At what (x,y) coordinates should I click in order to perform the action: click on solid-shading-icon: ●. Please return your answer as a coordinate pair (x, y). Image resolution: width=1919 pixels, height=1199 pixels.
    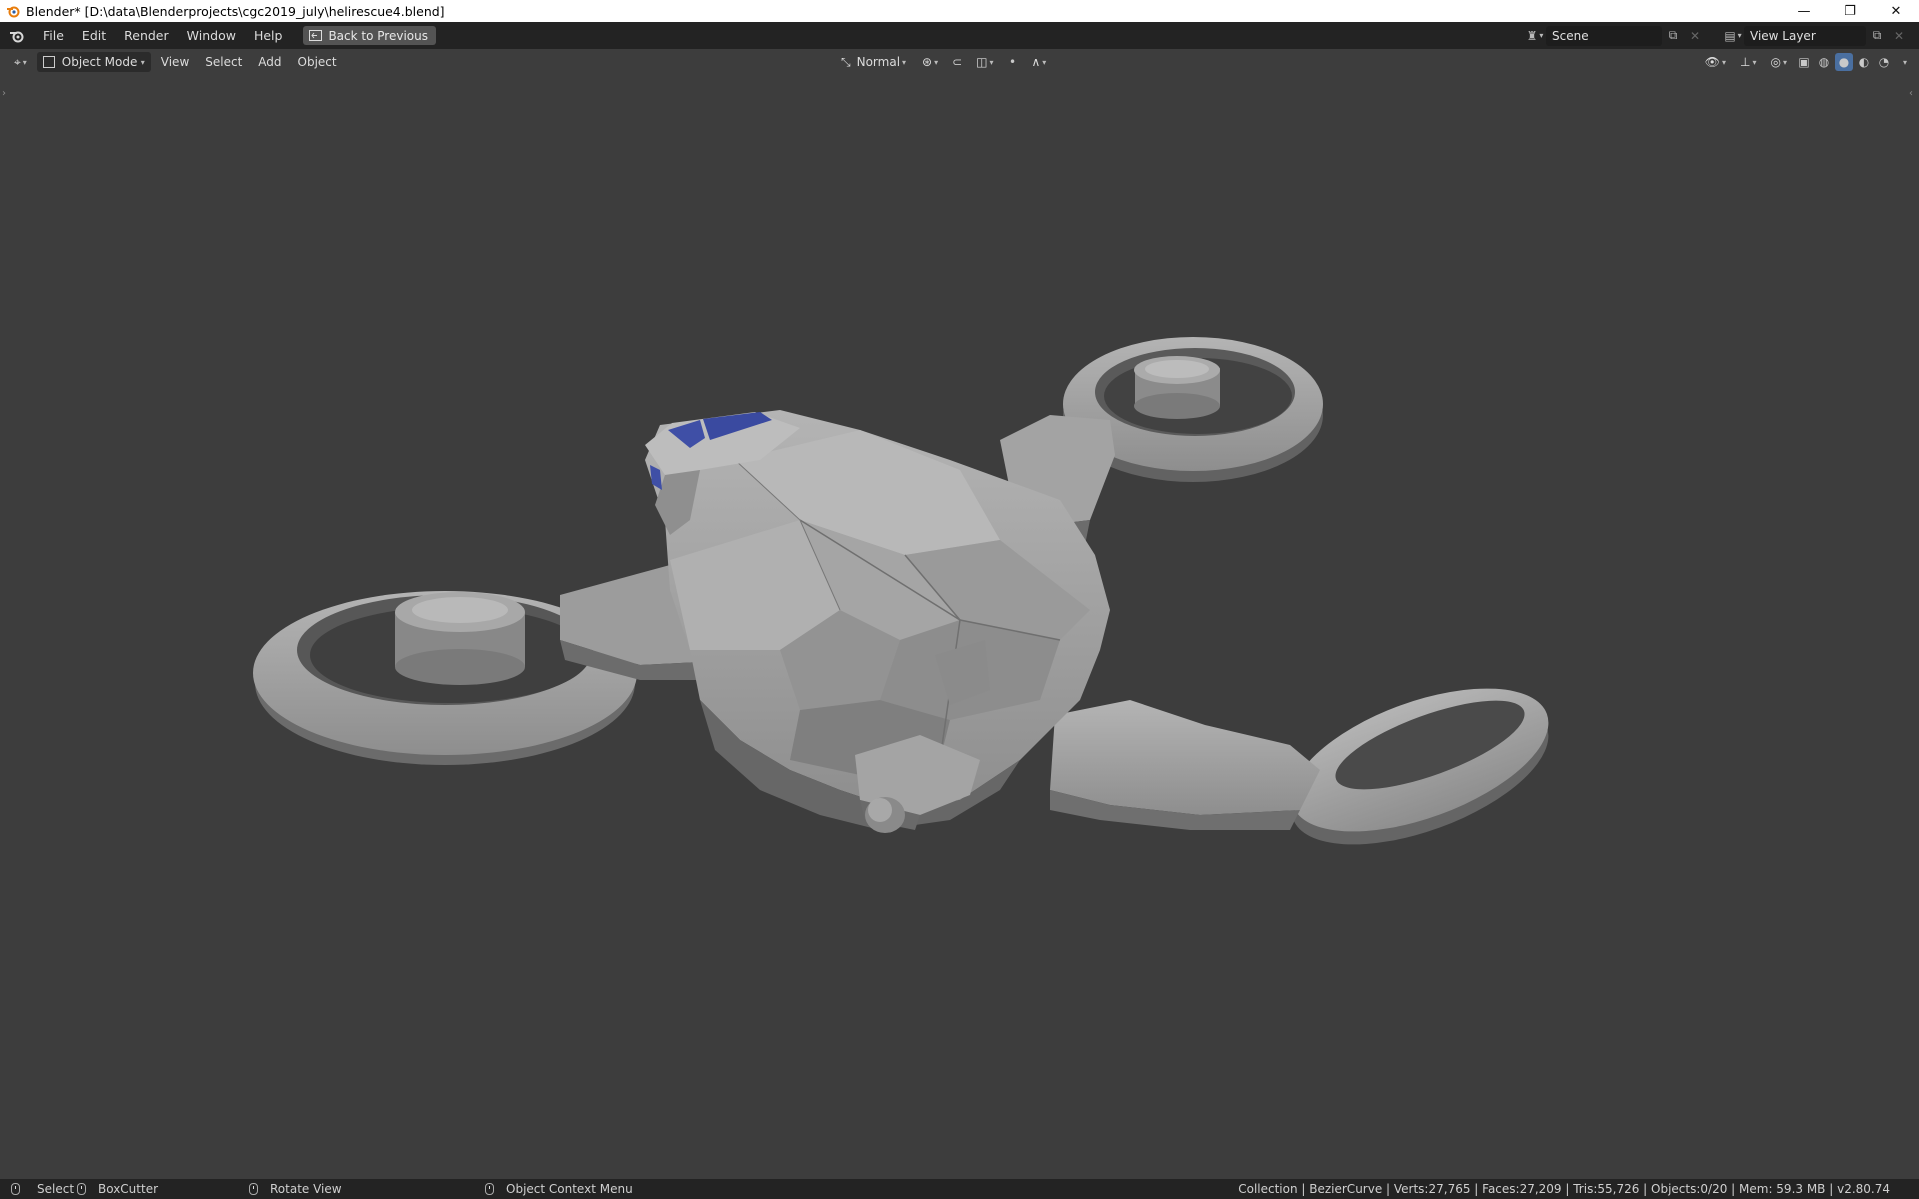
    Looking at the image, I should click on (1843, 62).